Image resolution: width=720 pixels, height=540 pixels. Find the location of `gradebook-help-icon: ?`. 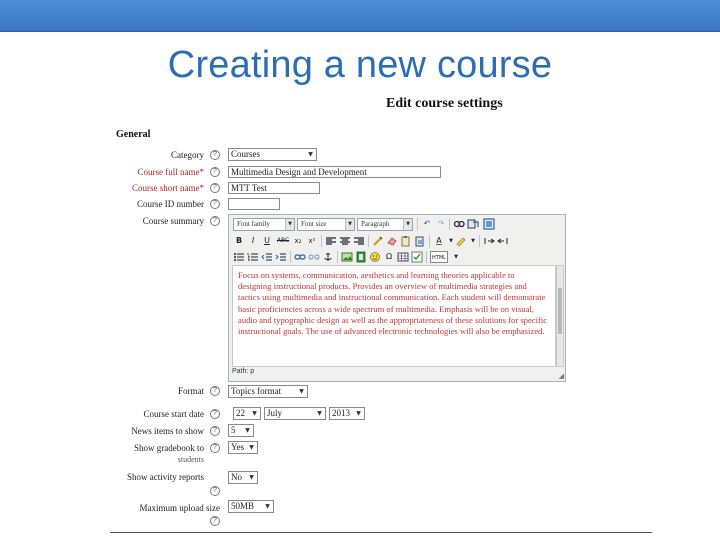

gradebook-help-icon: ? is located at coordinates (215, 448).